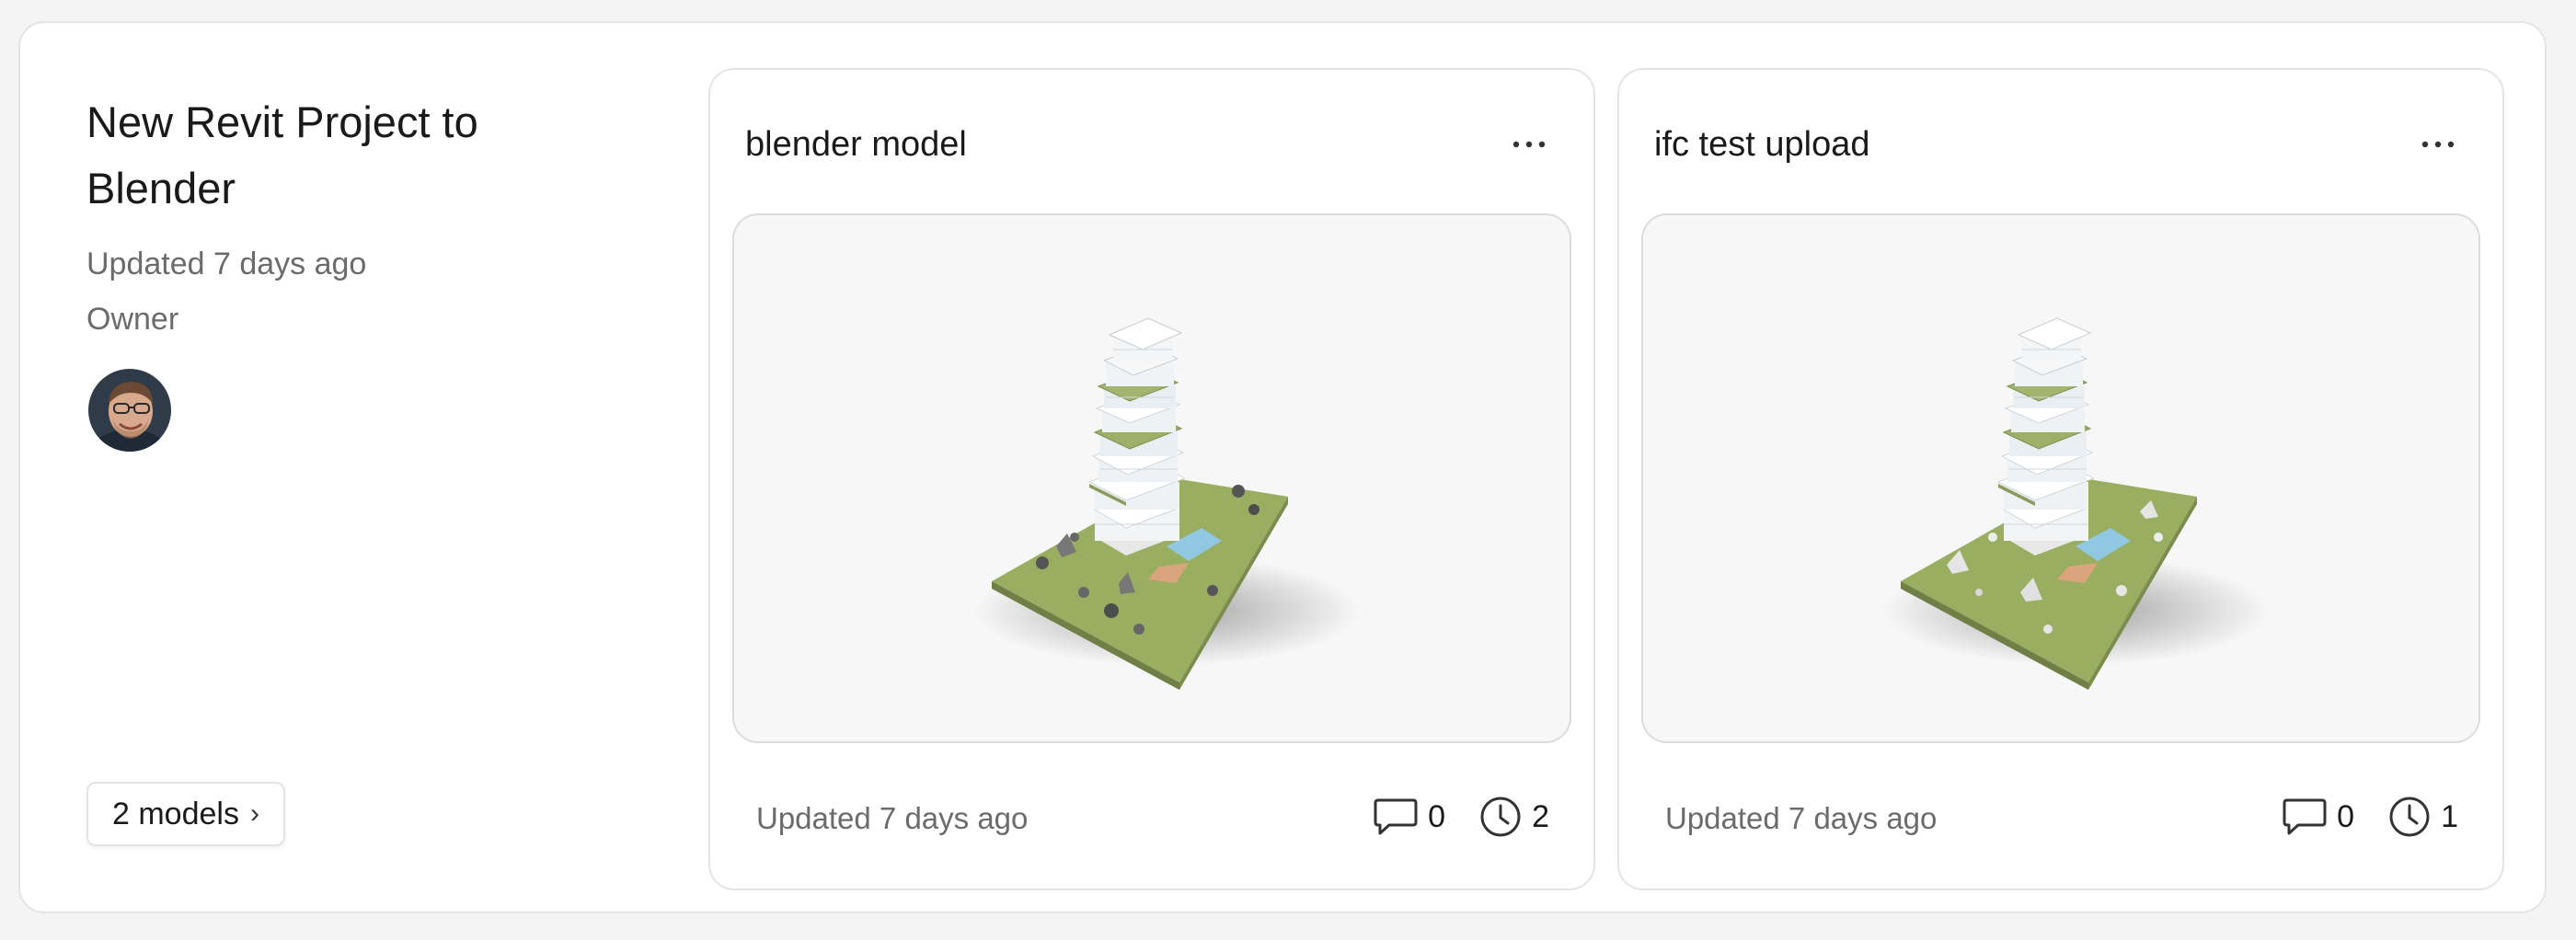  I want to click on versions-count-value: 1, so click(2449, 816).